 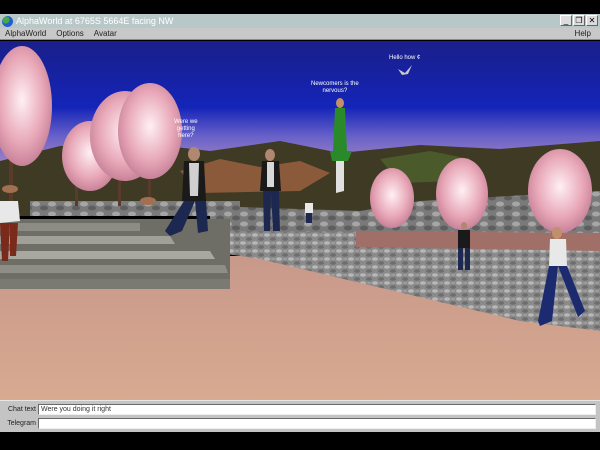 I want to click on menu-bar: AlphaWorld Options Avatar Help, so click(x=300, y=34).